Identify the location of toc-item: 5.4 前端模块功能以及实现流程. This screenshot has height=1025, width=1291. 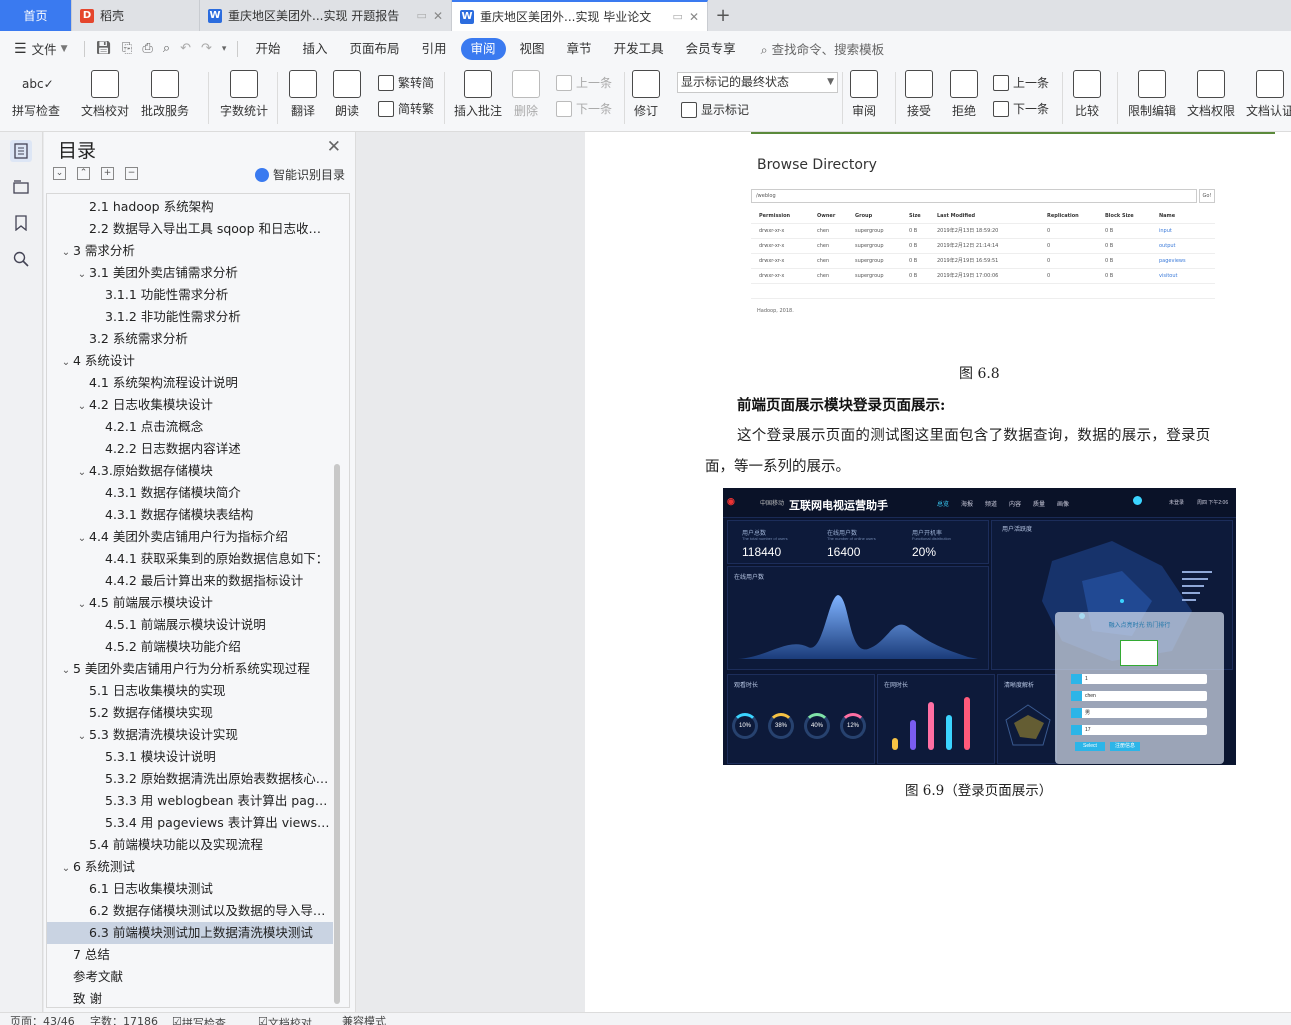
(190, 845).